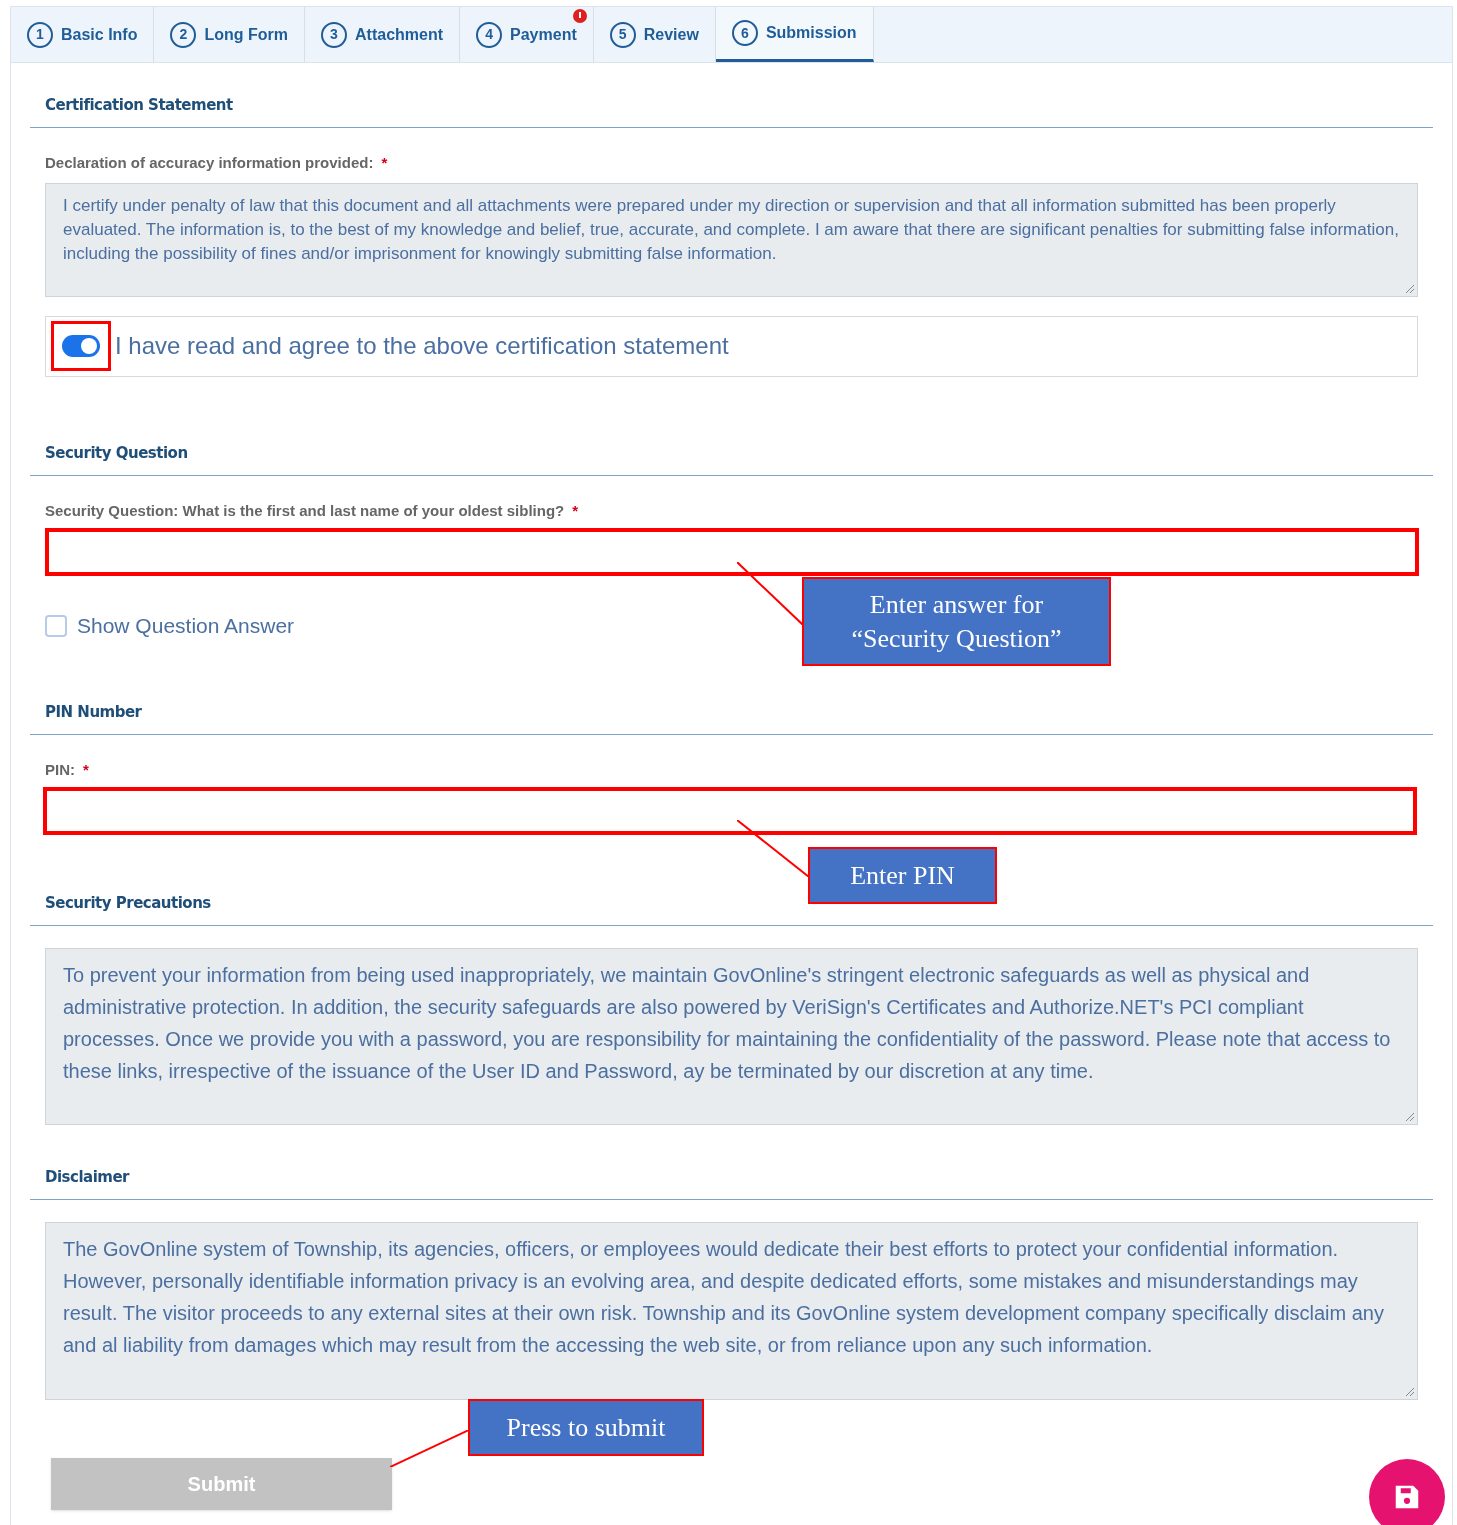  What do you see at coordinates (209, 163) in the screenshot?
I see `field-label: Declaration of accuracy information provided:` at bounding box center [209, 163].